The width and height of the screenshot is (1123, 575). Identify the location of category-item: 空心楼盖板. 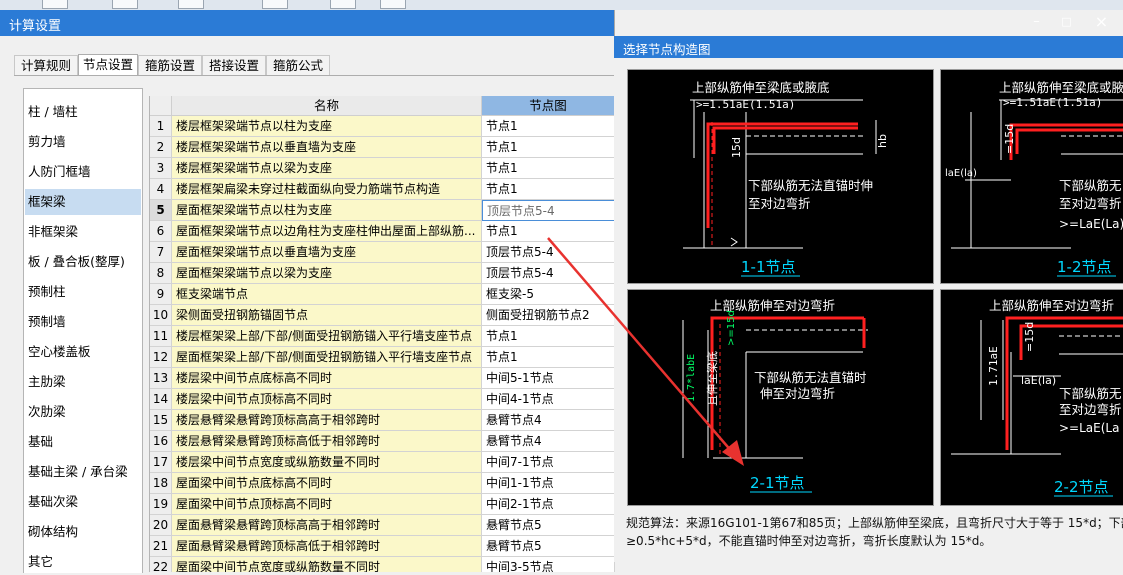
(83, 352).